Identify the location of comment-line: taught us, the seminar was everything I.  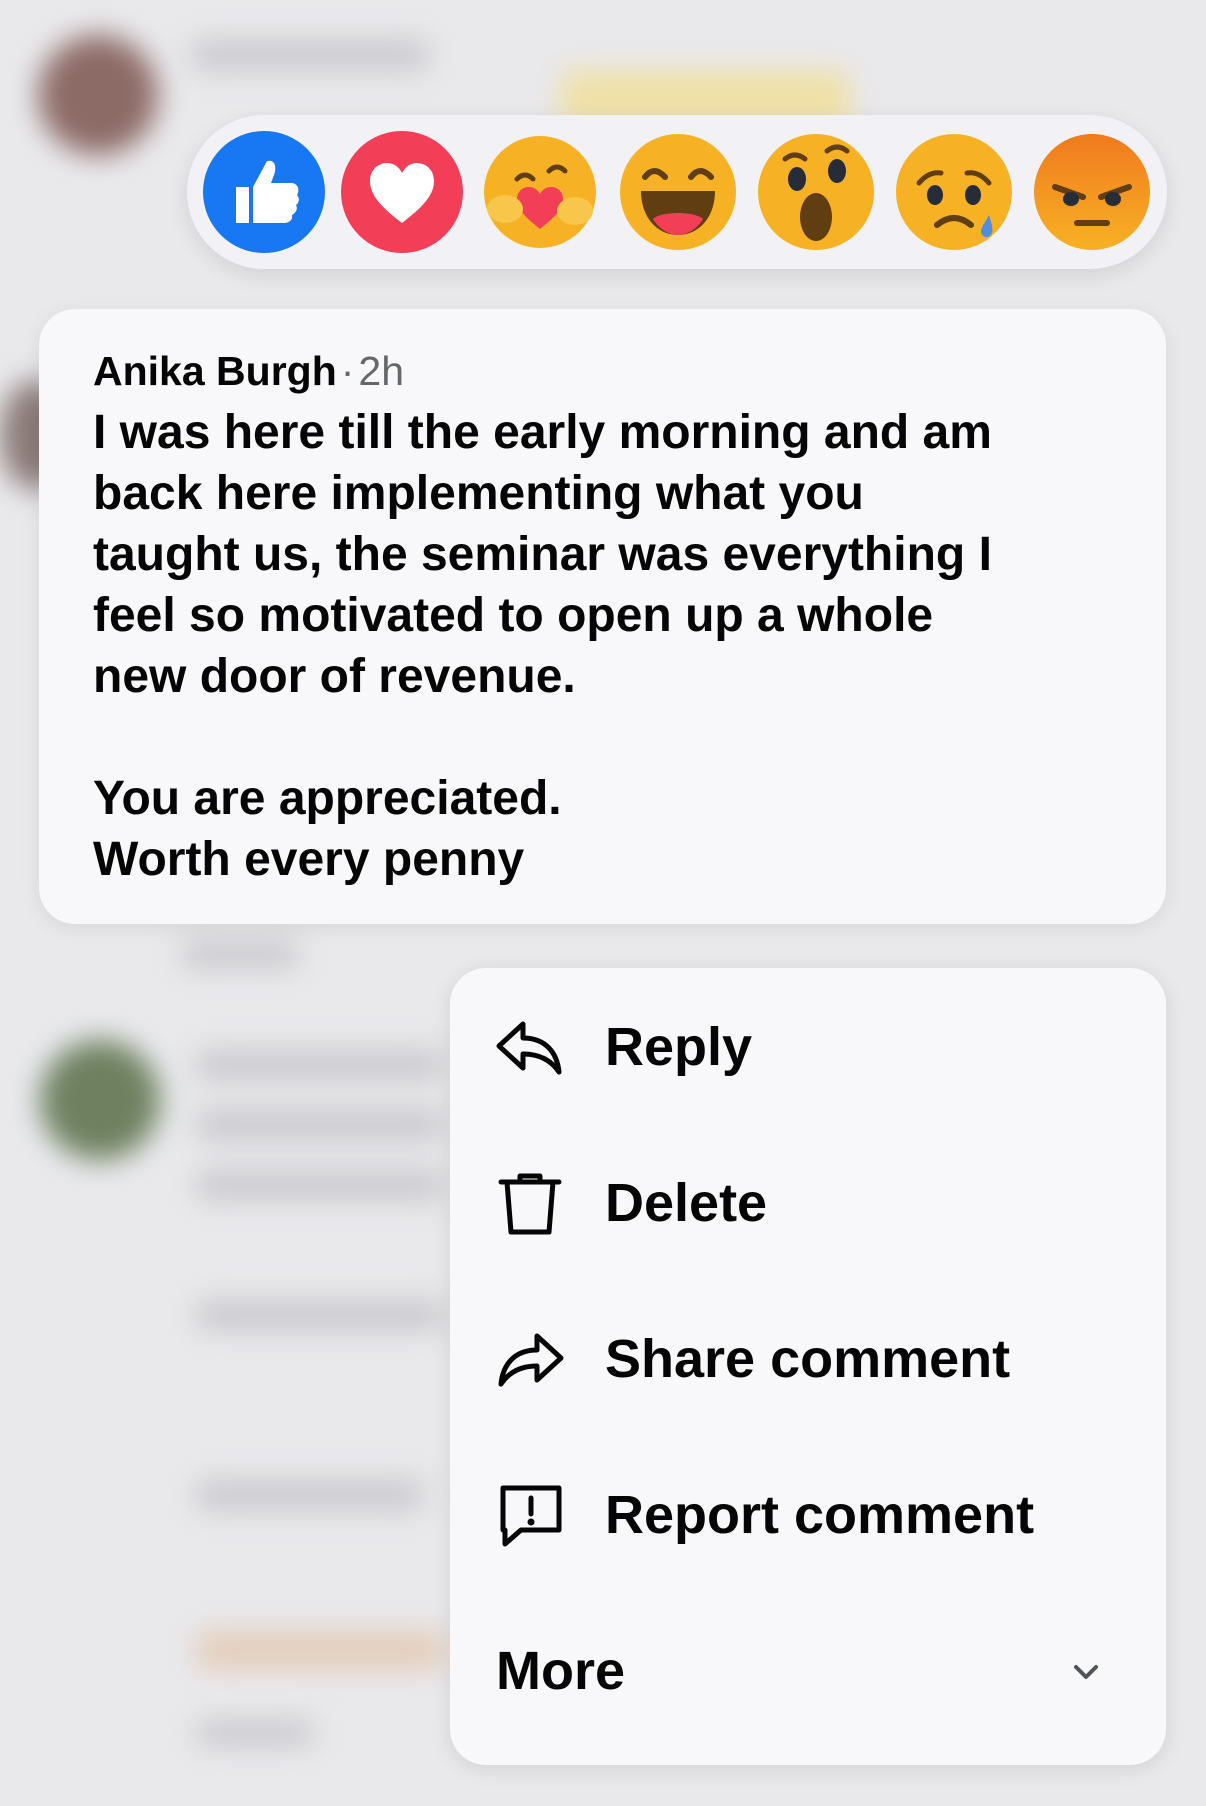
(542, 554).